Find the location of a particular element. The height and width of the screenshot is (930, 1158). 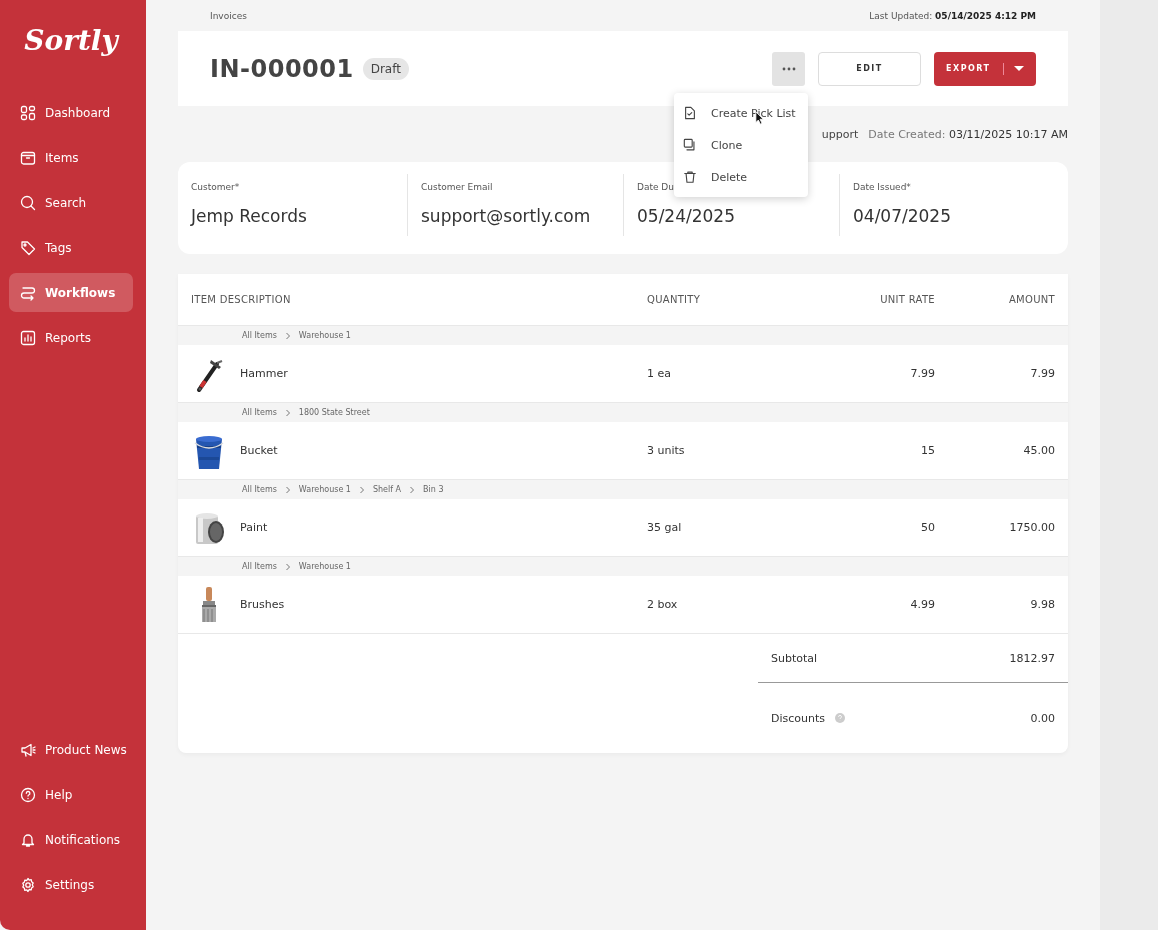

megaphone-icon is located at coordinates (28, 749).